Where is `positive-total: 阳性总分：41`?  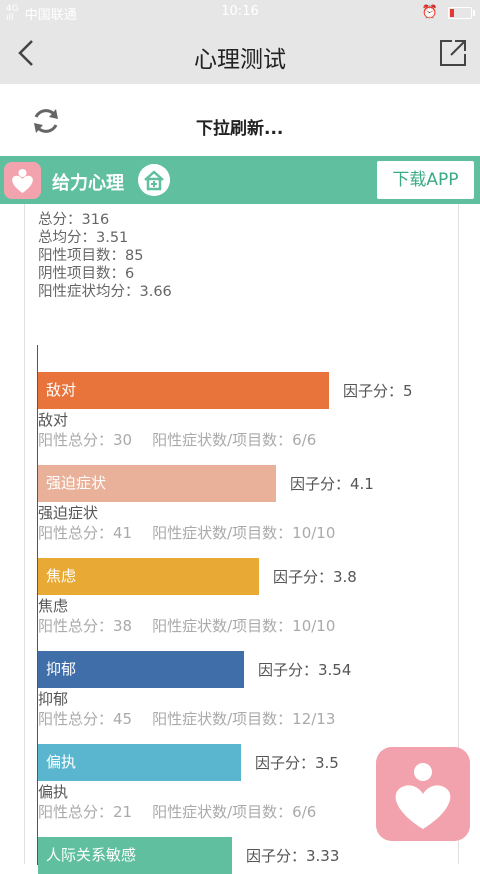 positive-total: 阳性总分：41 is located at coordinates (85, 533).